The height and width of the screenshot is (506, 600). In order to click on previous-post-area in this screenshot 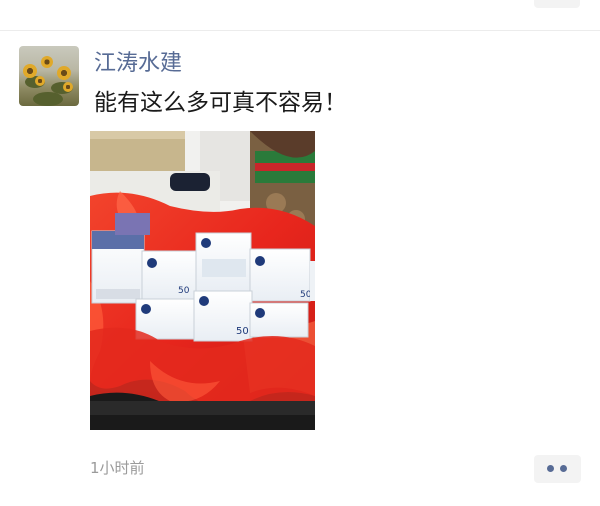, I will do `click(300, 15)`.